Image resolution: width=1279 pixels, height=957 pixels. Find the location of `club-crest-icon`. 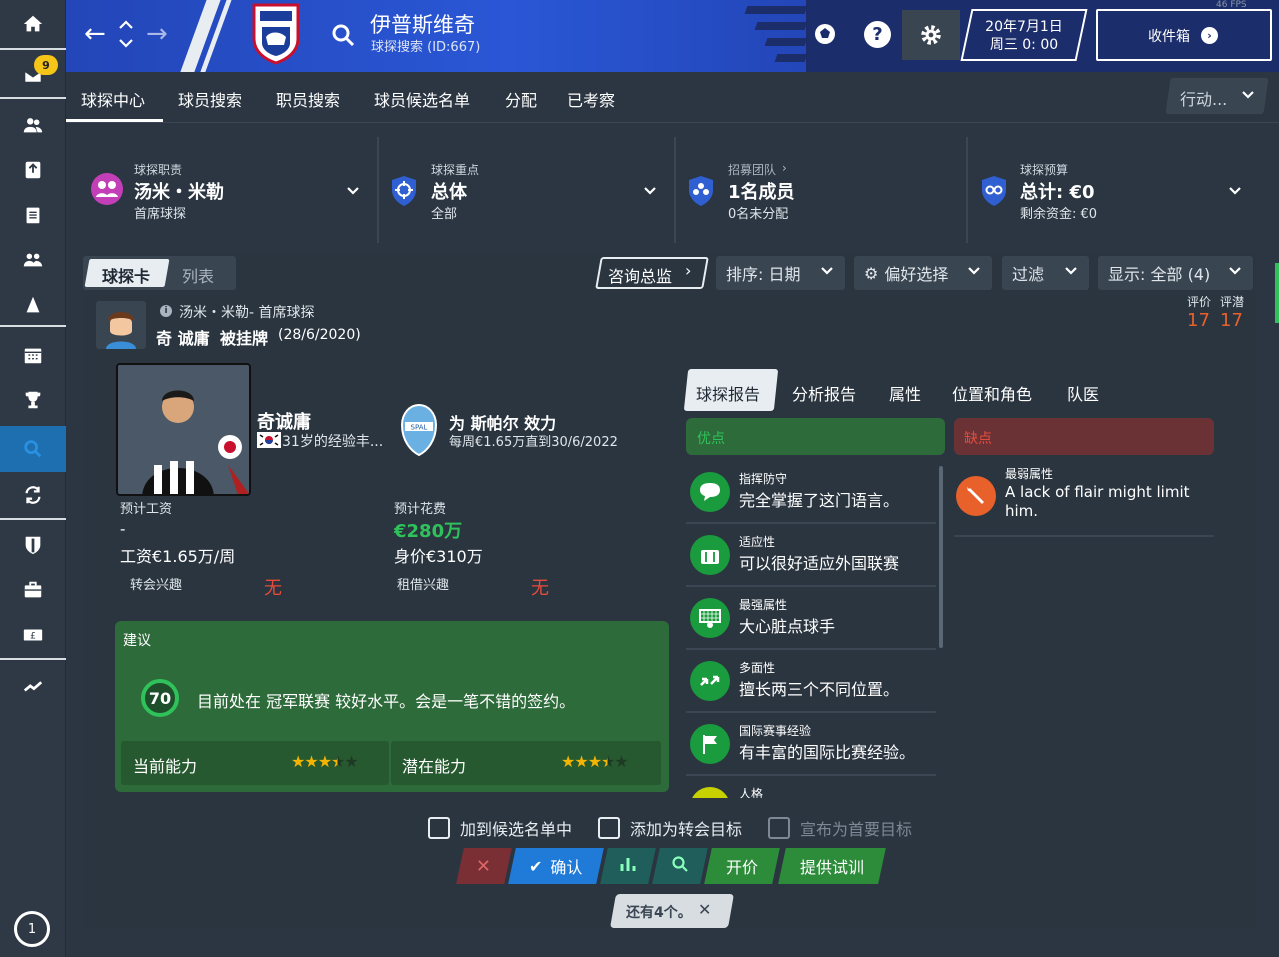

club-crest-icon is located at coordinates (276, 34).